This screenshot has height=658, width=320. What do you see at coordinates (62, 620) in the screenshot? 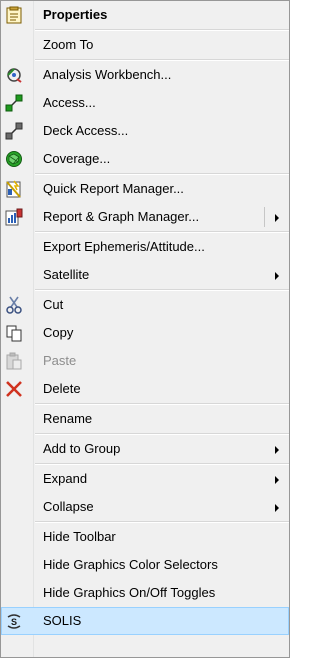
I see `menu-item-label: SOLIS` at bounding box center [62, 620].